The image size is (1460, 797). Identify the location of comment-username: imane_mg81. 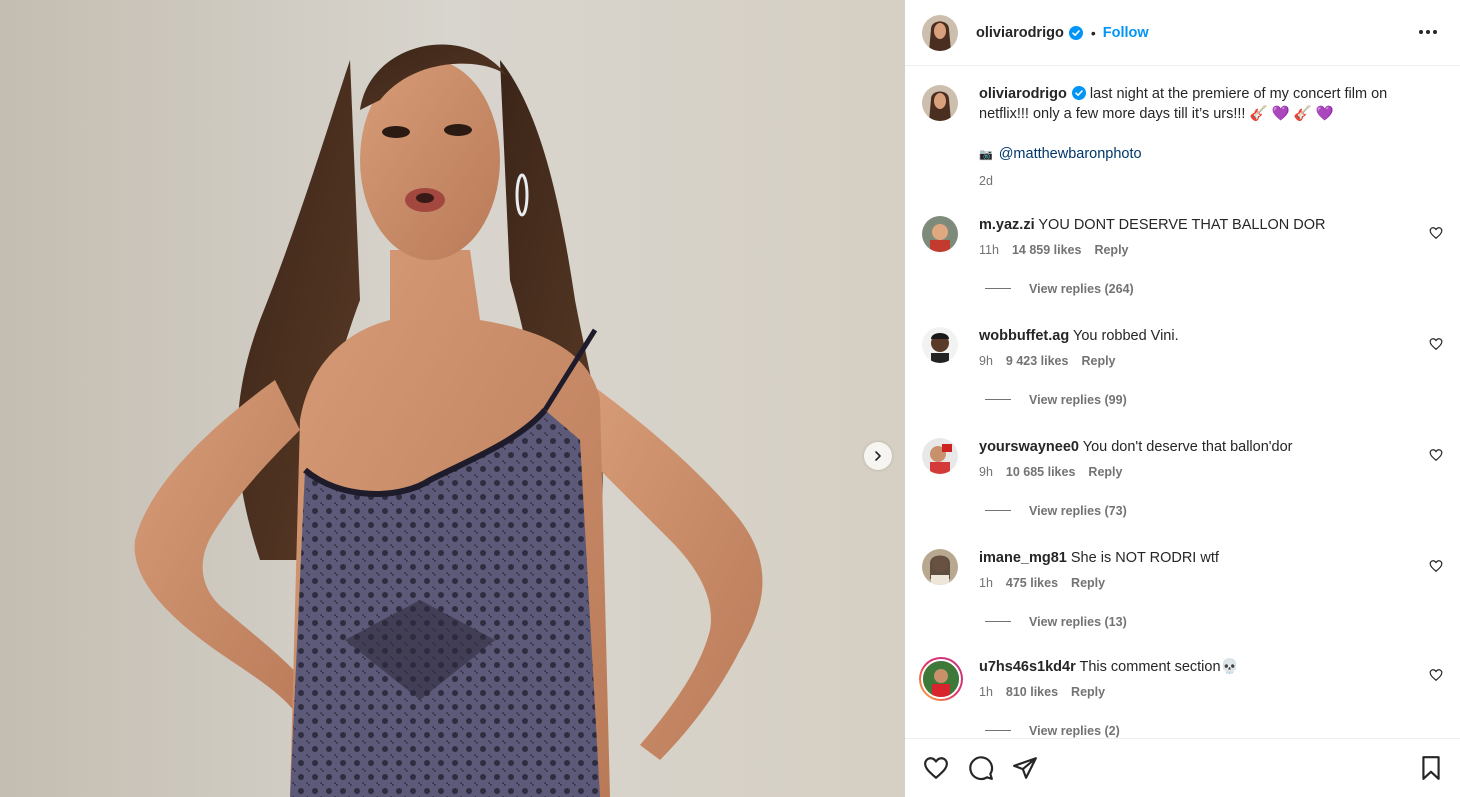
(1023, 558).